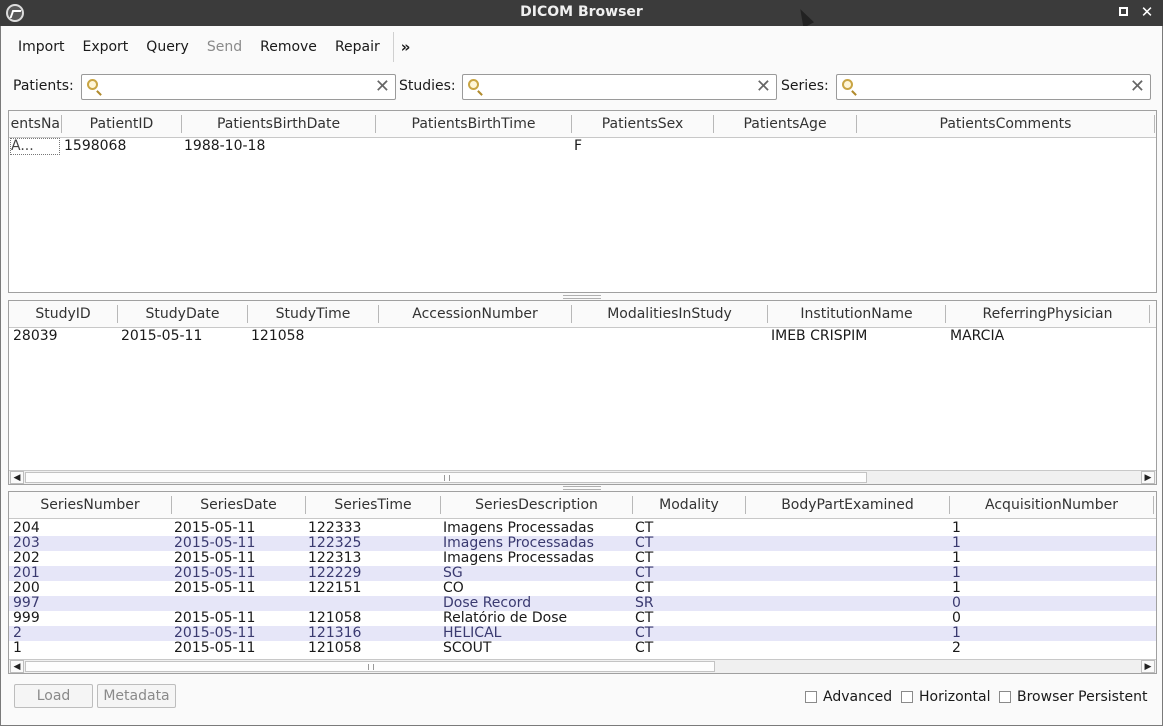  Describe the element at coordinates (518, 558) in the screenshot. I see `table-cell: Imagens Processadas` at that location.